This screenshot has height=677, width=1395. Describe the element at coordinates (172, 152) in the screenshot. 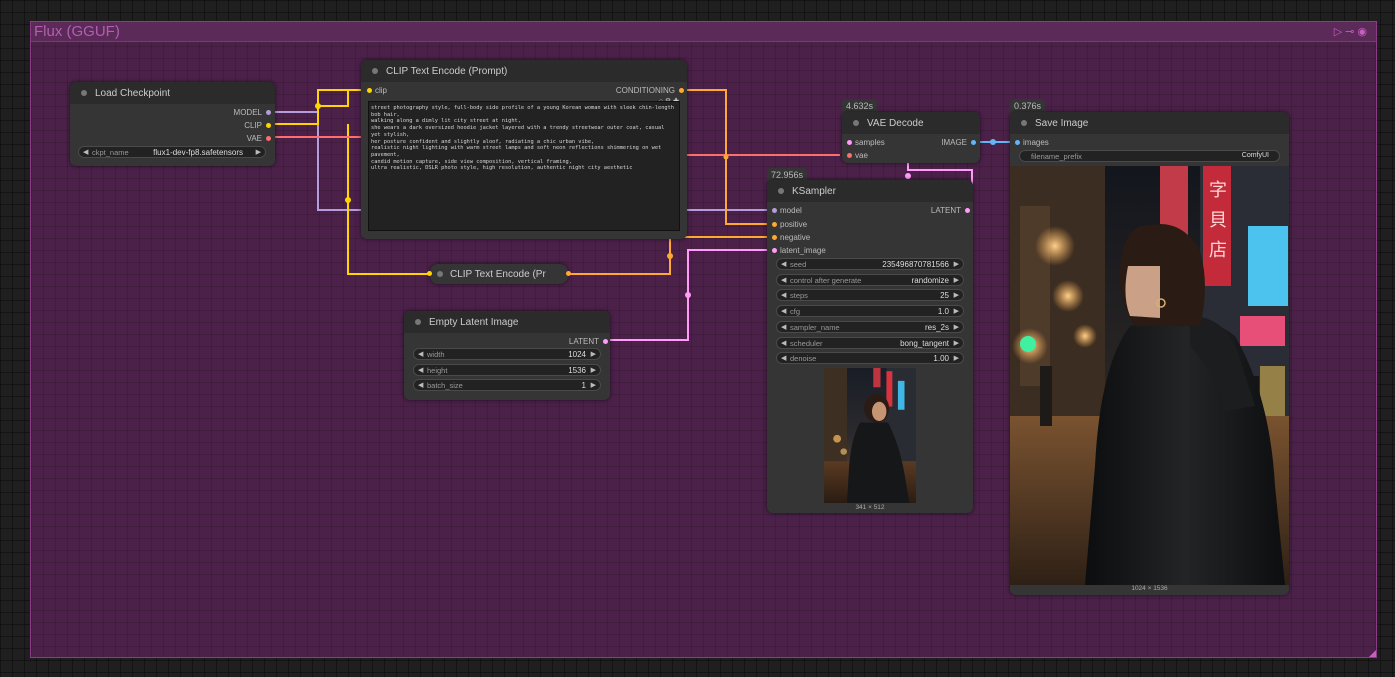

I see `ckpt-name-combo: ◀ ckpt_name flux1-dev-fp8.safetensors ▶` at that location.